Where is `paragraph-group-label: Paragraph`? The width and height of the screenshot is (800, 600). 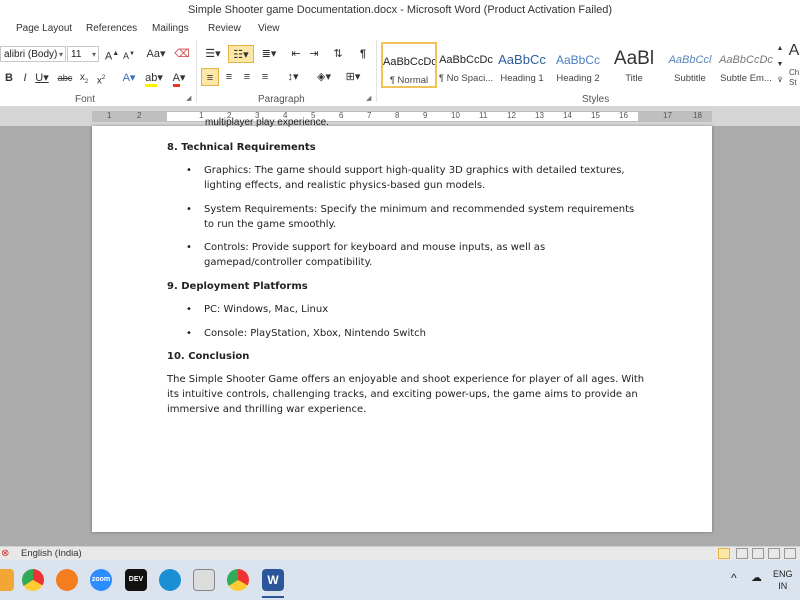 paragraph-group-label: Paragraph is located at coordinates (281, 99).